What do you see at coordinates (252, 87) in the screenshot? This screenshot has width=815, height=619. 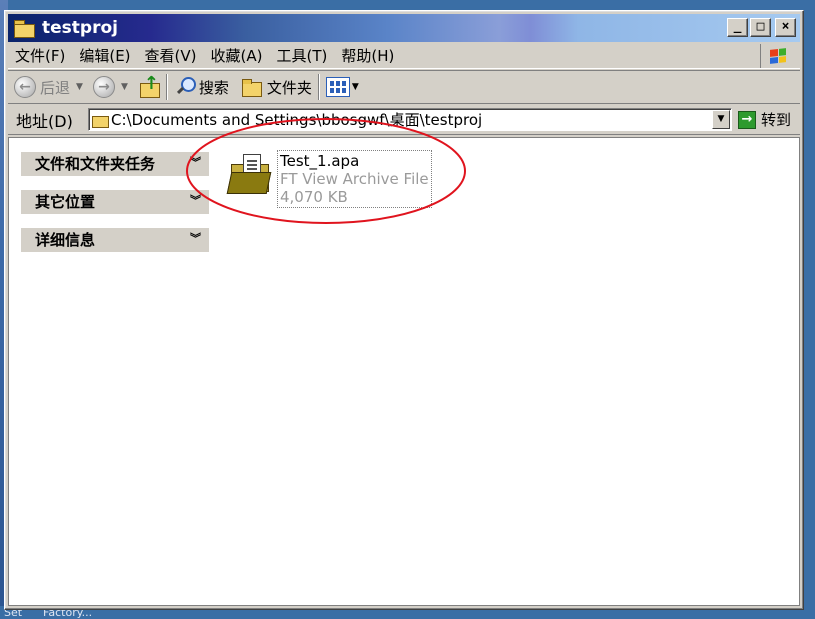 I see `folders-icon` at bounding box center [252, 87].